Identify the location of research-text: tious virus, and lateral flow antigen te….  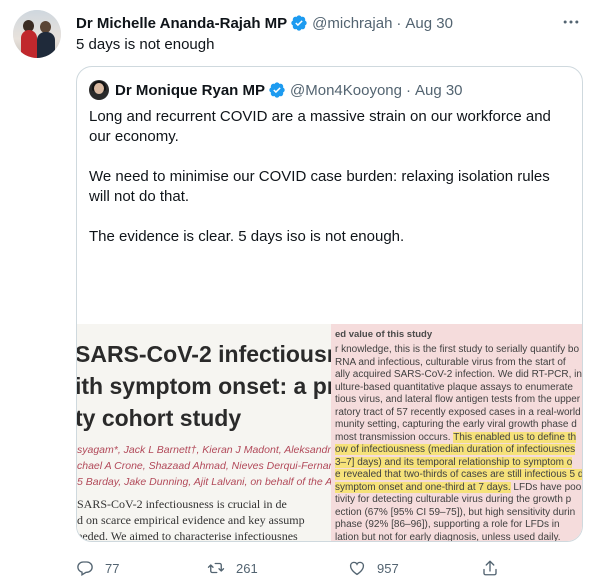
(458, 399).